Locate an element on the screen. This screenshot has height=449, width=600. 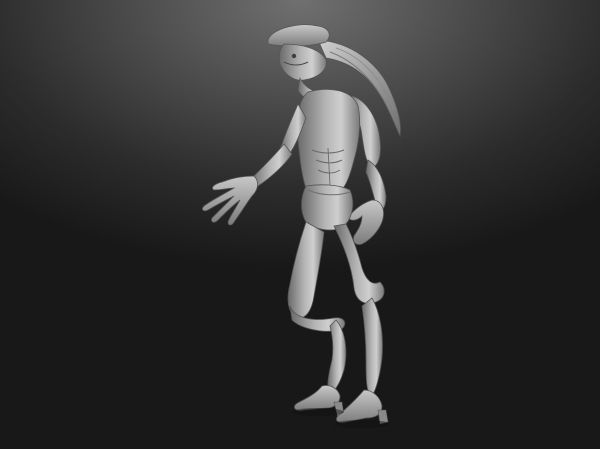
foot-back is located at coordinates (359, 406).